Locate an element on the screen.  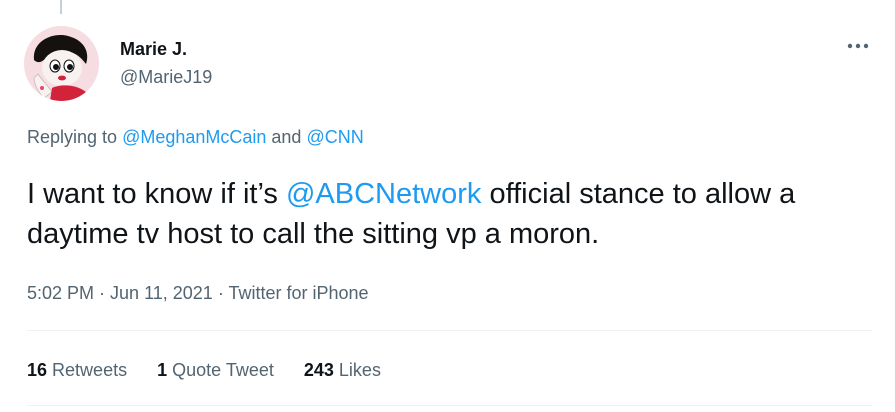
stat-count: 1 is located at coordinates (162, 370).